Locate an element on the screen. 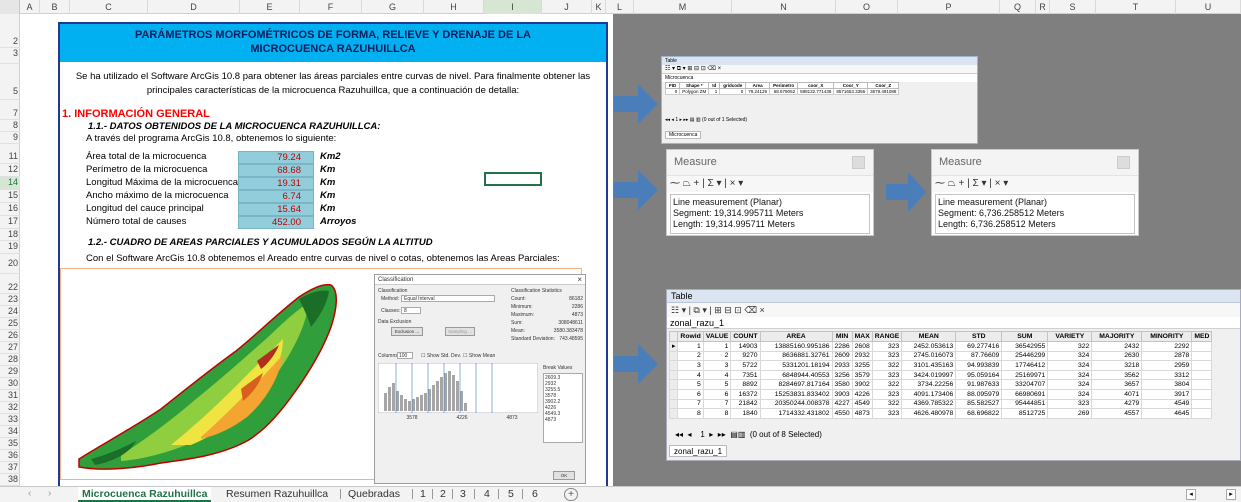 The width and height of the screenshot is (1241, 502). sheet-tab-2: 2 is located at coordinates (443, 494).